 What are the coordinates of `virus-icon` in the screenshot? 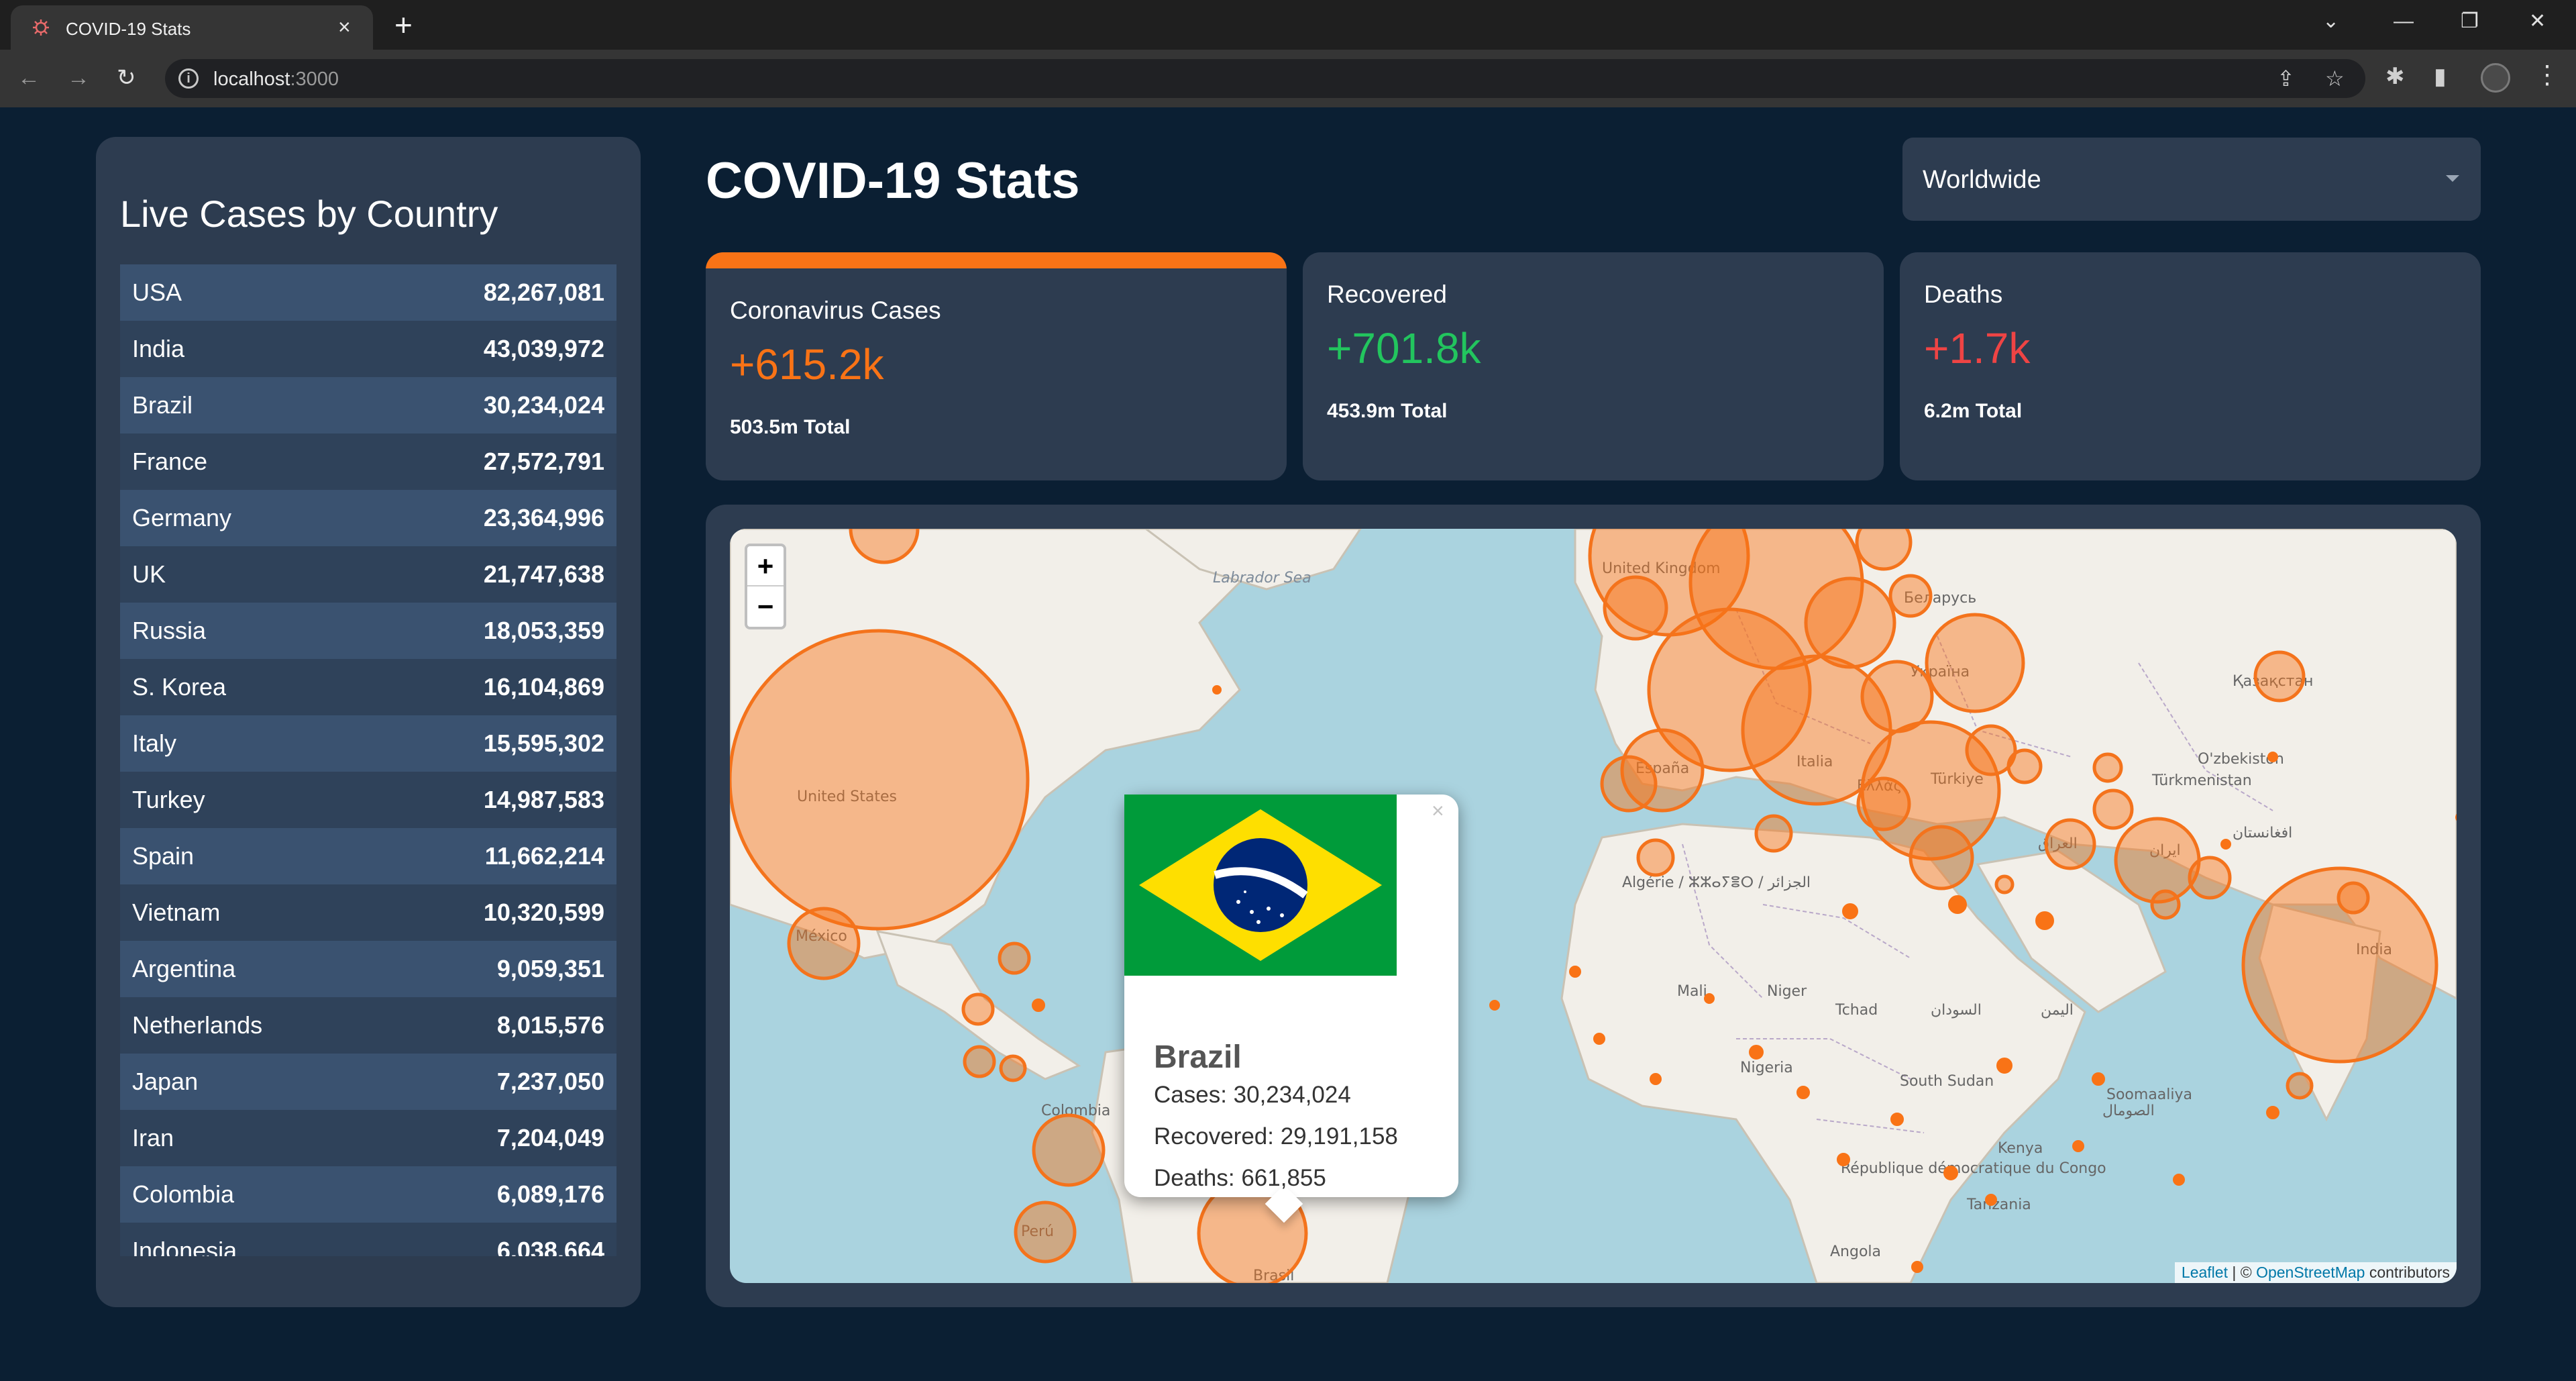 It's located at (41, 27).